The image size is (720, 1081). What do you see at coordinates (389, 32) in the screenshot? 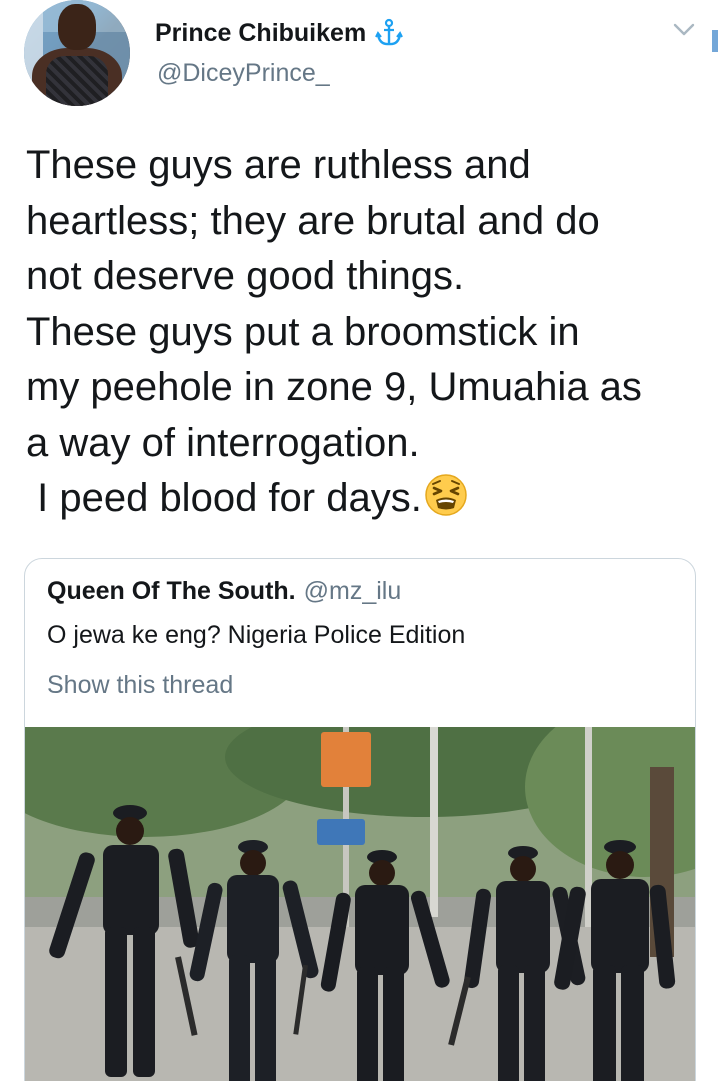
I see `anchor-icon` at bounding box center [389, 32].